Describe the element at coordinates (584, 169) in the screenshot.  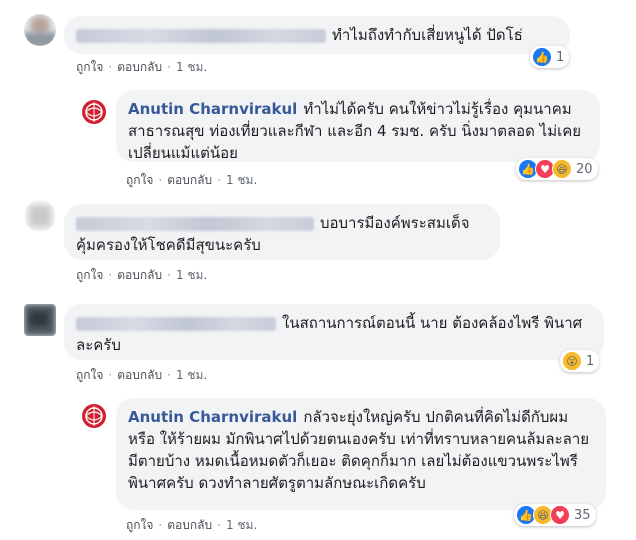
I see `reaction-count: 20` at that location.